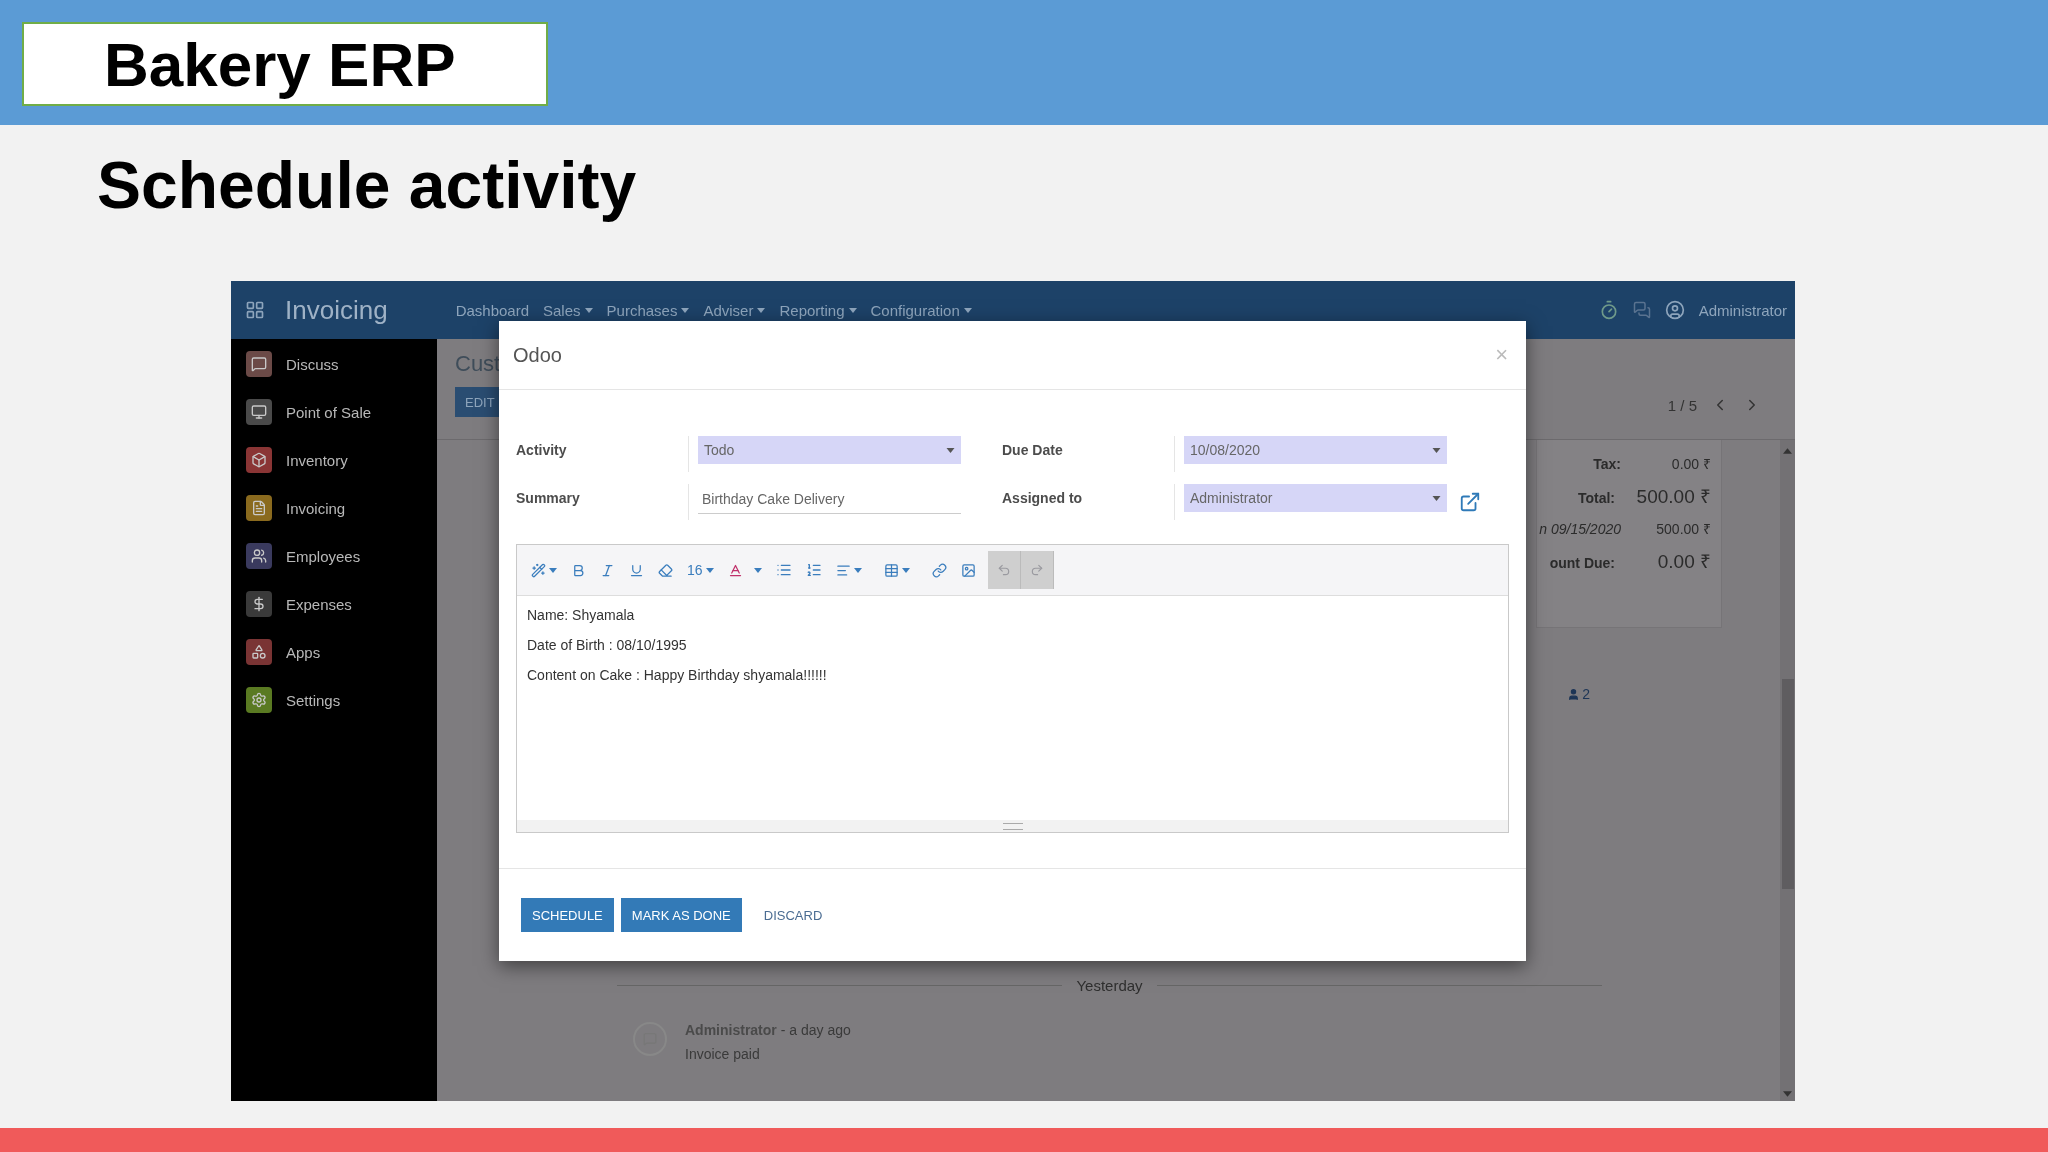 This screenshot has height=1152, width=2048. Describe the element at coordinates (334, 556) in the screenshot. I see `sidebar-item: Employees` at that location.